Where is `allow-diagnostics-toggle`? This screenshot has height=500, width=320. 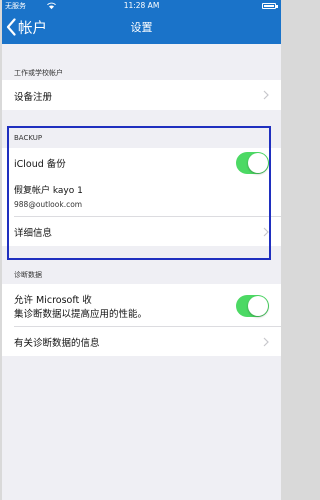
allow-diagnostics-toggle is located at coordinates (252, 306).